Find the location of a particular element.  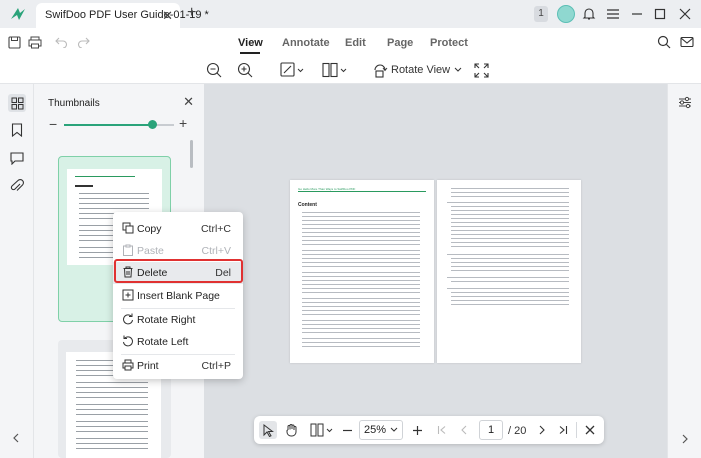

properties-sliders-icon is located at coordinates (685, 102).